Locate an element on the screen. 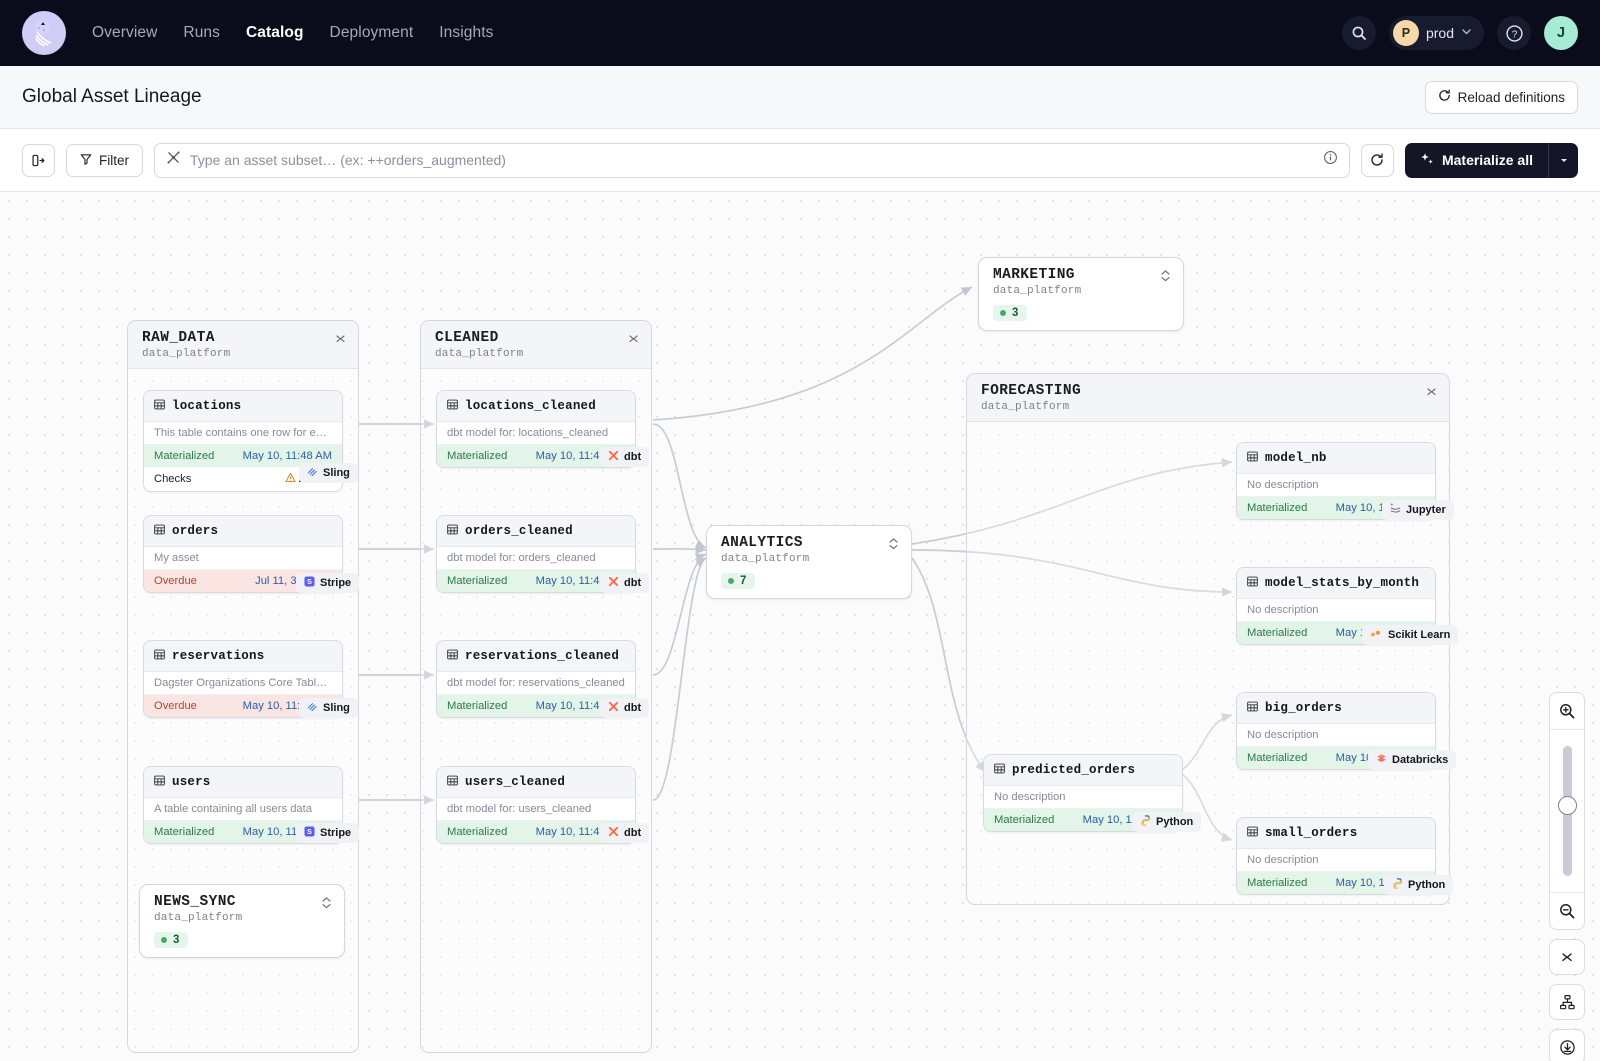 This screenshot has width=1600, height=1061. nav-link-catalog: Catalog is located at coordinates (275, 33).